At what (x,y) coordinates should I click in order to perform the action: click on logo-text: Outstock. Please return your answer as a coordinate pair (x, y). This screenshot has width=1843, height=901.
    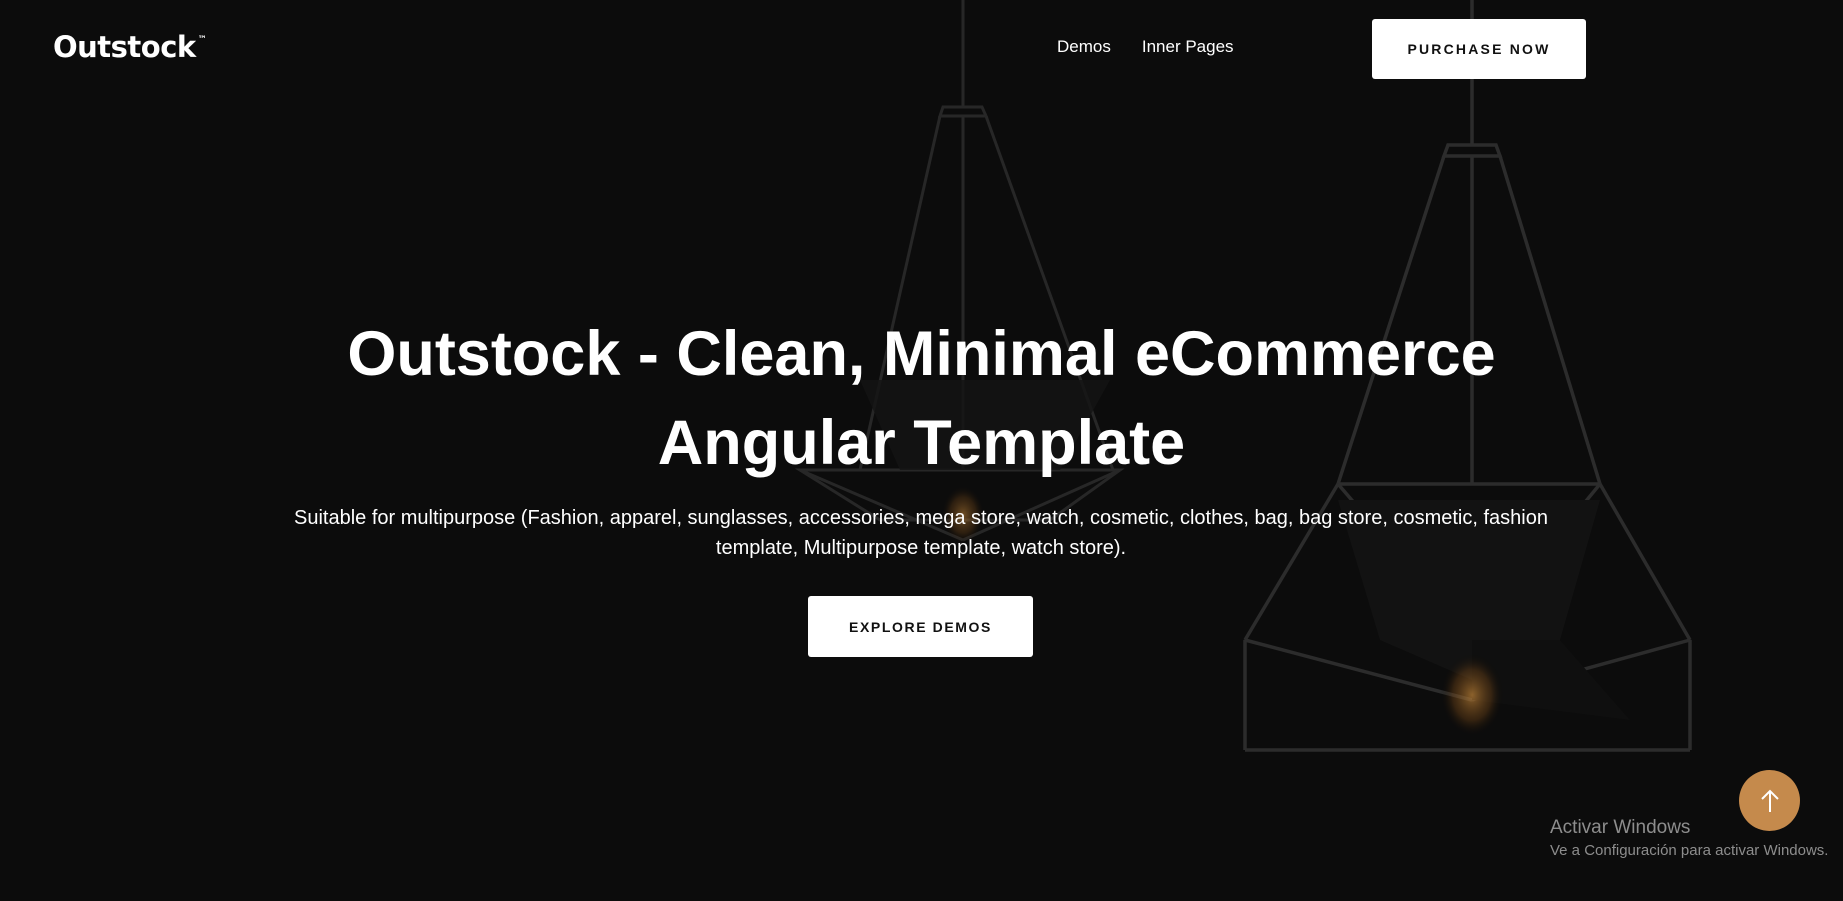
    Looking at the image, I should click on (124, 47).